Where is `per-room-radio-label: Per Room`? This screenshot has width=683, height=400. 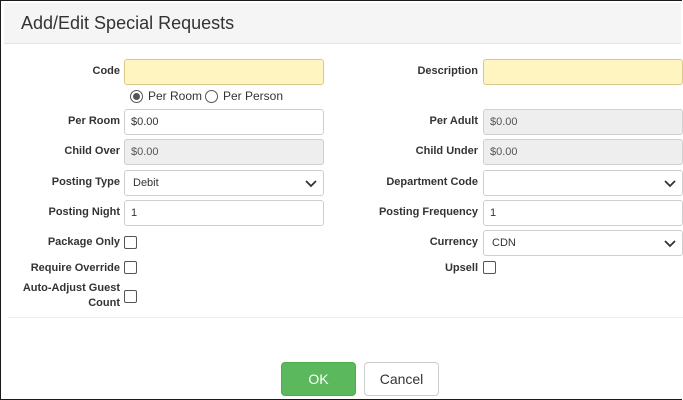 per-room-radio-label: Per Room is located at coordinates (175, 96).